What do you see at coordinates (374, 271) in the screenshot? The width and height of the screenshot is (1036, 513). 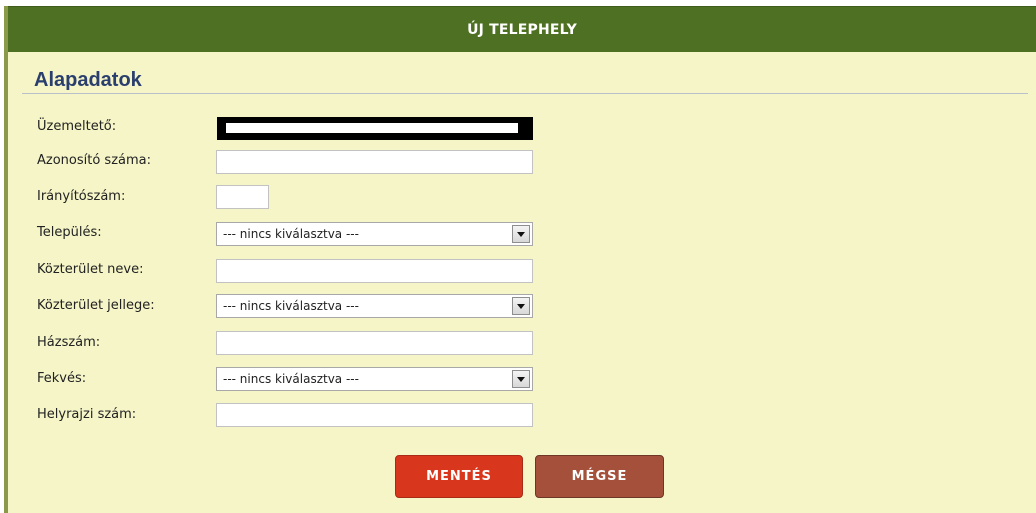 I see `street-name-input` at bounding box center [374, 271].